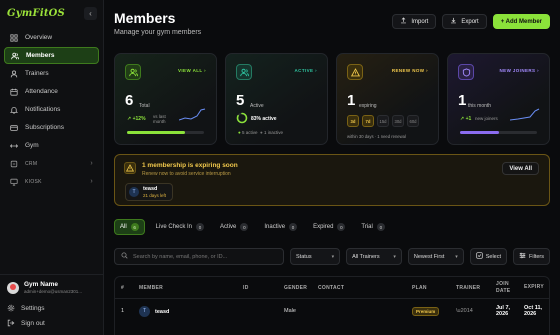 The image size is (560, 335). What do you see at coordinates (51, 127) in the screenshot?
I see `sidebar-item-subscriptions: Subscriptions` at bounding box center [51, 127].